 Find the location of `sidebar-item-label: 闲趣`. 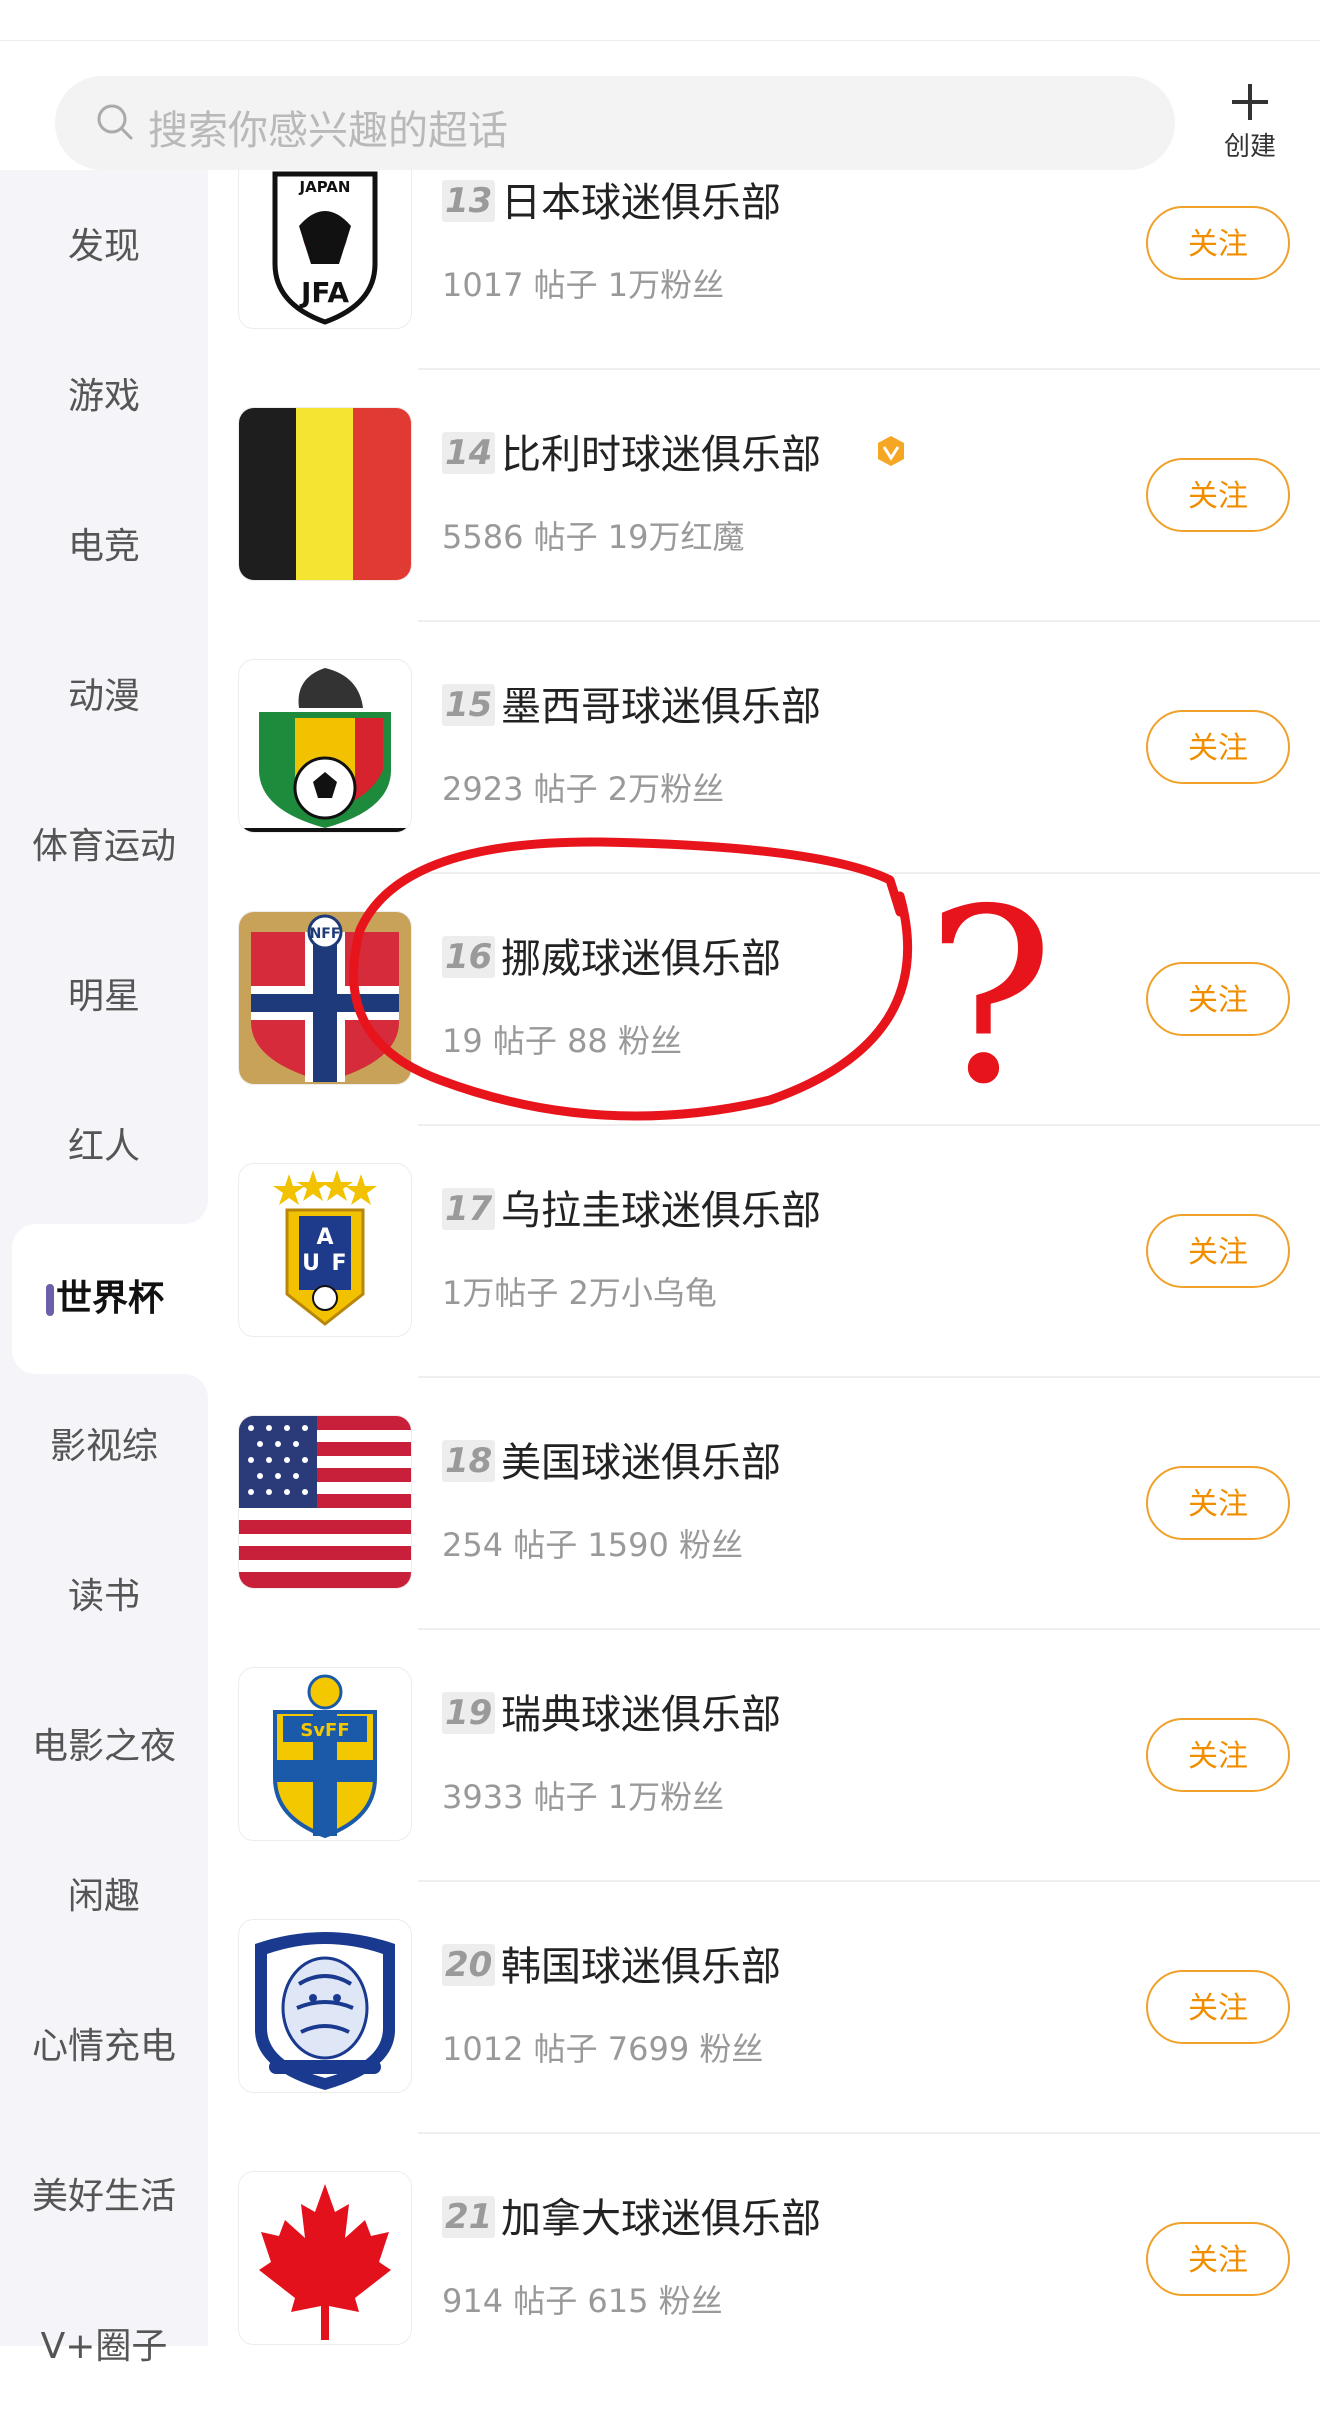

sidebar-item-label: 闲趣 is located at coordinates (103, 1896).